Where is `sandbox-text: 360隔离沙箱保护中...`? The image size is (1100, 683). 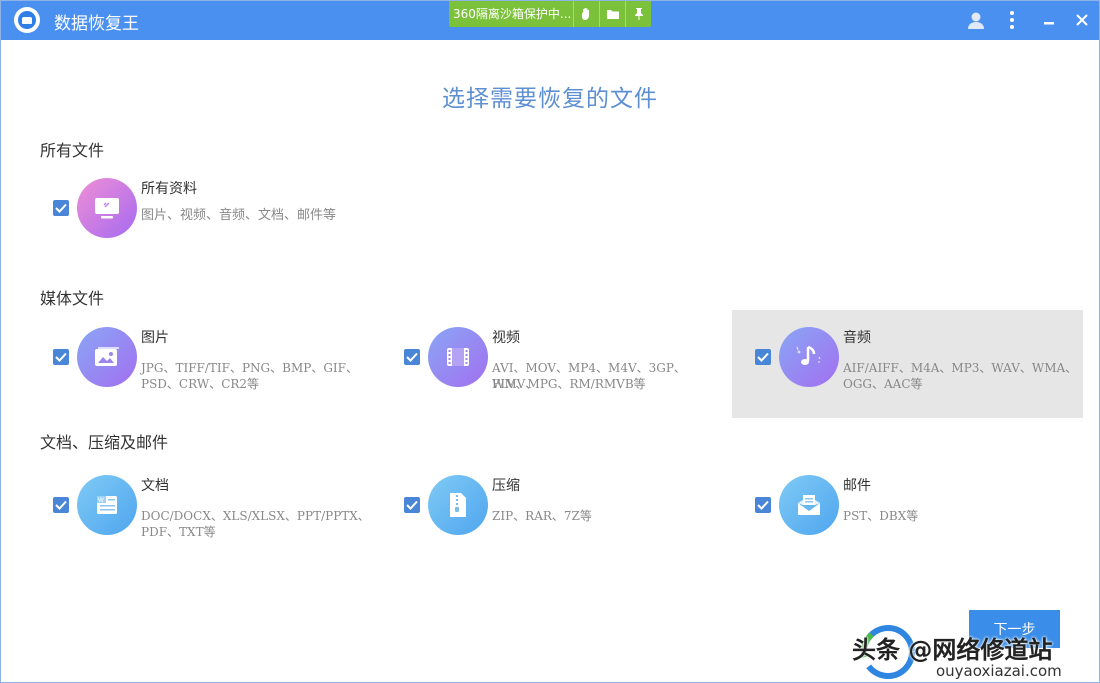
sandbox-text: 360隔离沙箱保护中... is located at coordinates (512, 14).